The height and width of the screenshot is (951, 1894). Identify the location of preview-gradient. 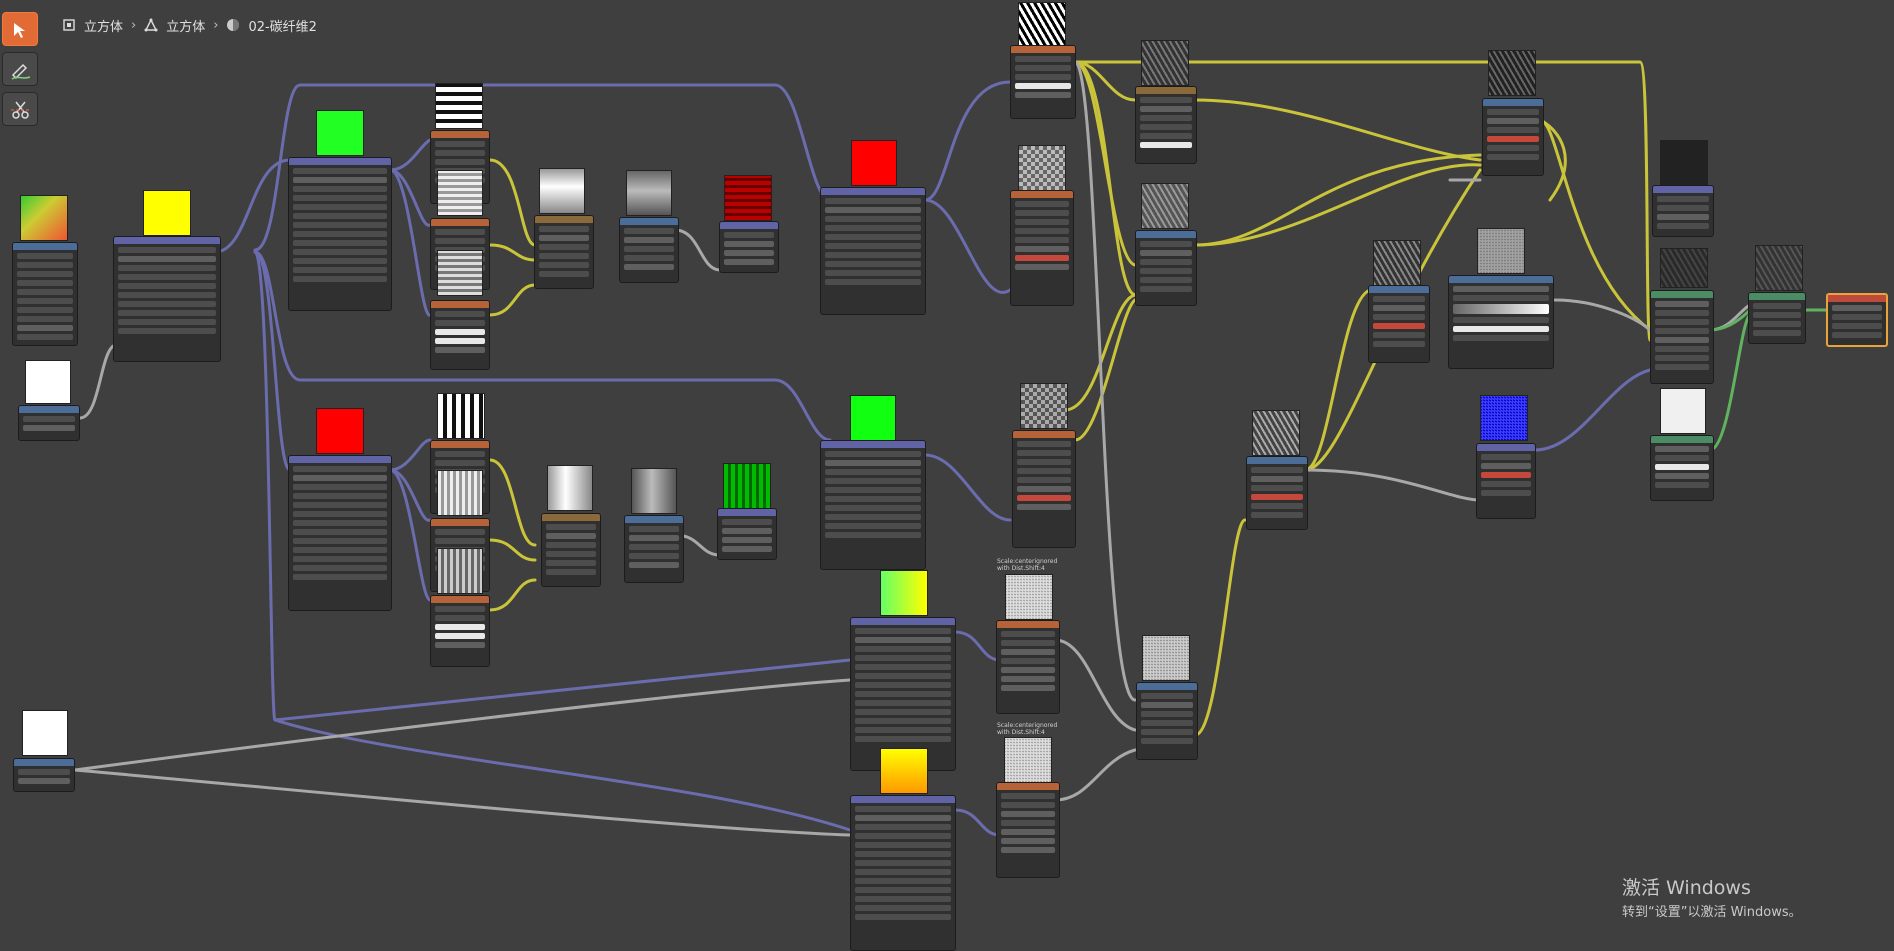
(44, 218).